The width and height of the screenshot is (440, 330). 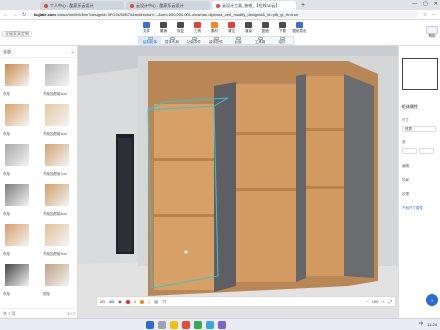 What do you see at coordinates (419, 129) in the screenshot?
I see `material-select: 材质` at bounding box center [419, 129].